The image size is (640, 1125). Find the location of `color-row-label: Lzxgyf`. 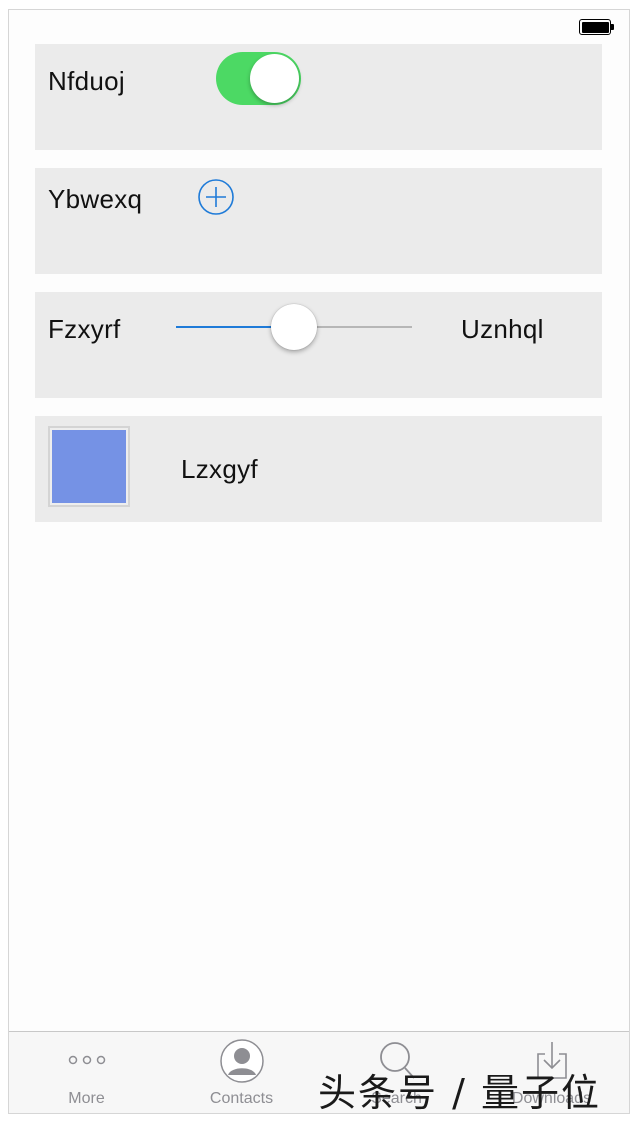

color-row-label: Lzxgyf is located at coordinates (219, 469).